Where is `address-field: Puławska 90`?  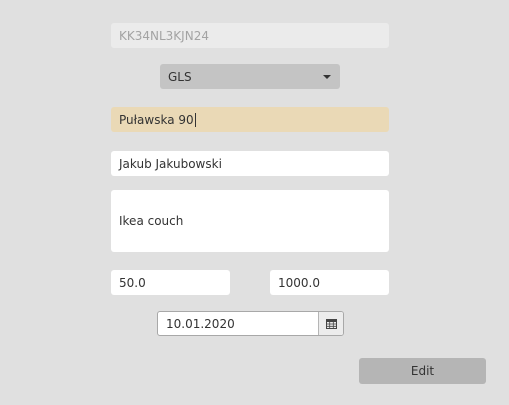
address-field: Puławska 90 is located at coordinates (250, 119).